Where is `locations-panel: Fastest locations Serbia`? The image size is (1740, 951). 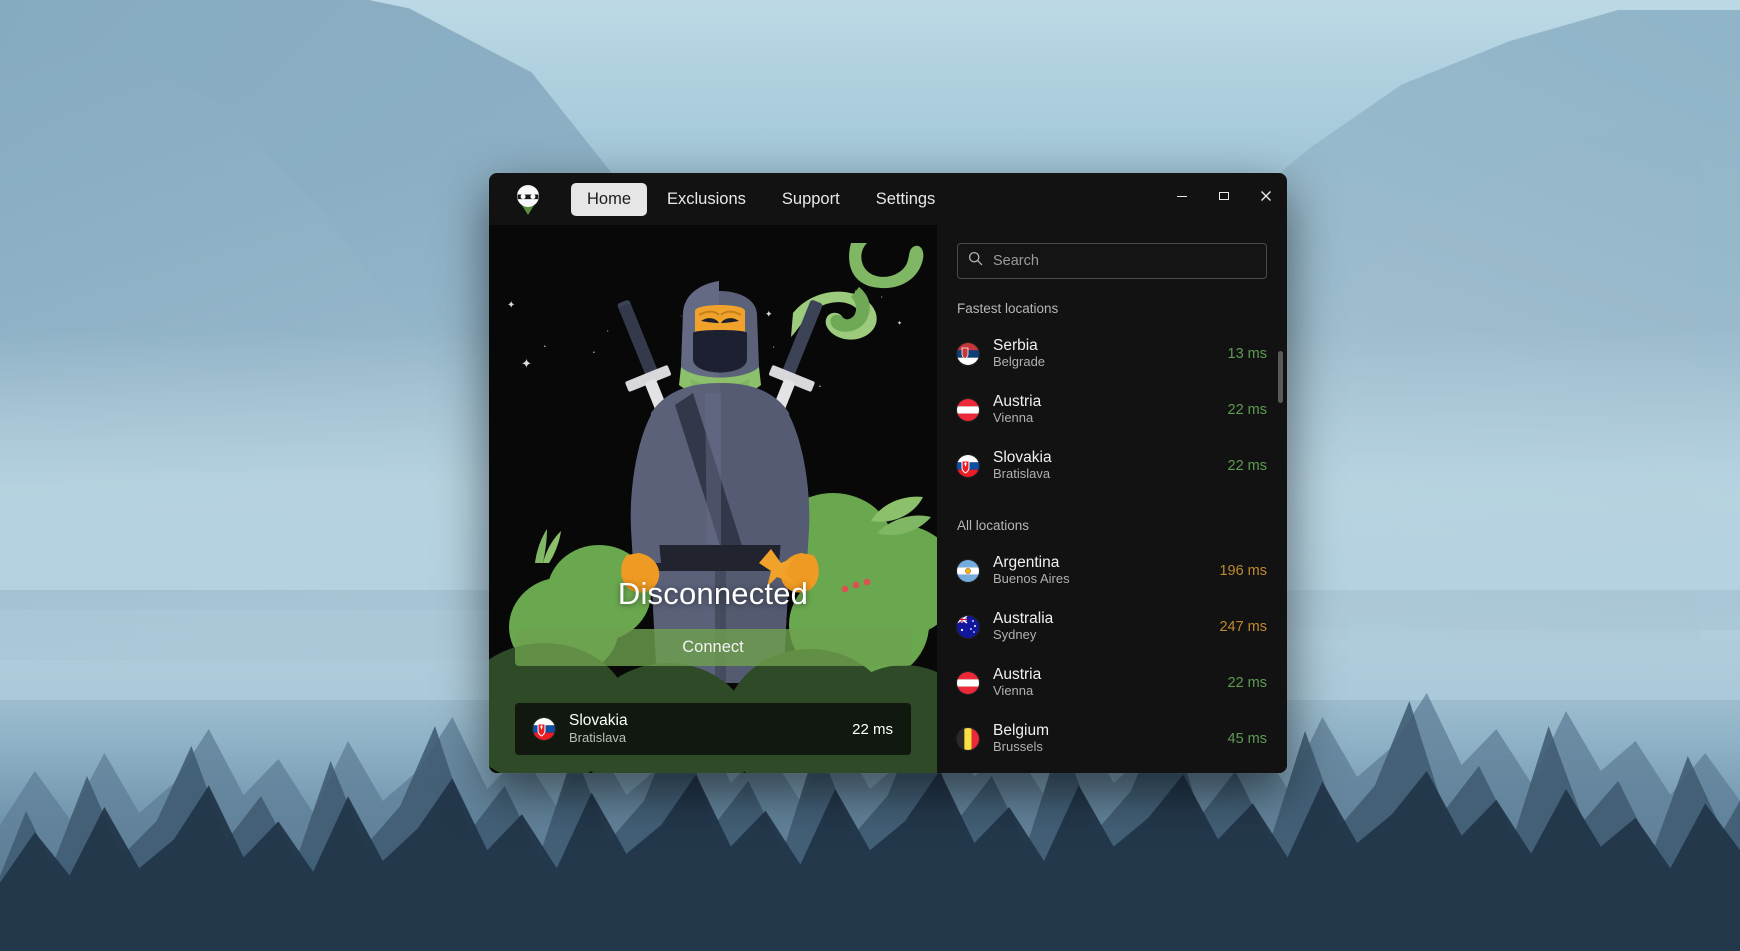
locations-panel: Fastest locations Serbia is located at coordinates (1112, 499).